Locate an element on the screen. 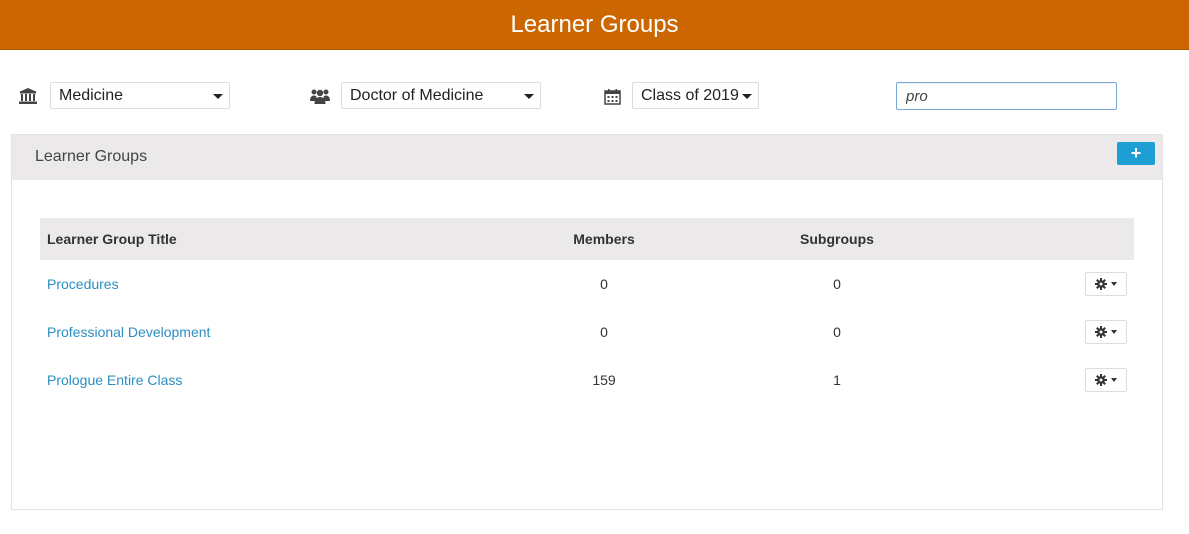  panel-title: Learner Groups is located at coordinates (91, 156).